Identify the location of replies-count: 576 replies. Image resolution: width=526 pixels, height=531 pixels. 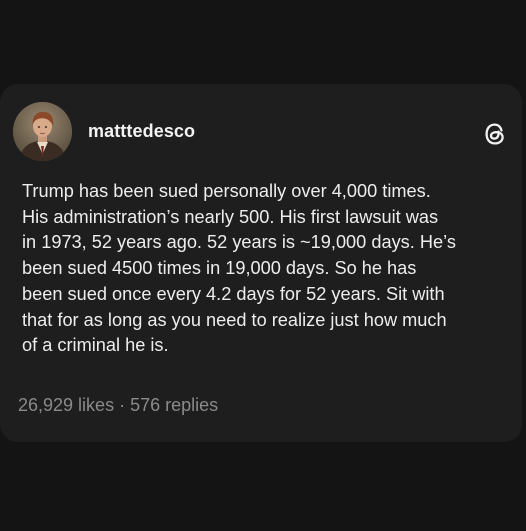
(174, 405).